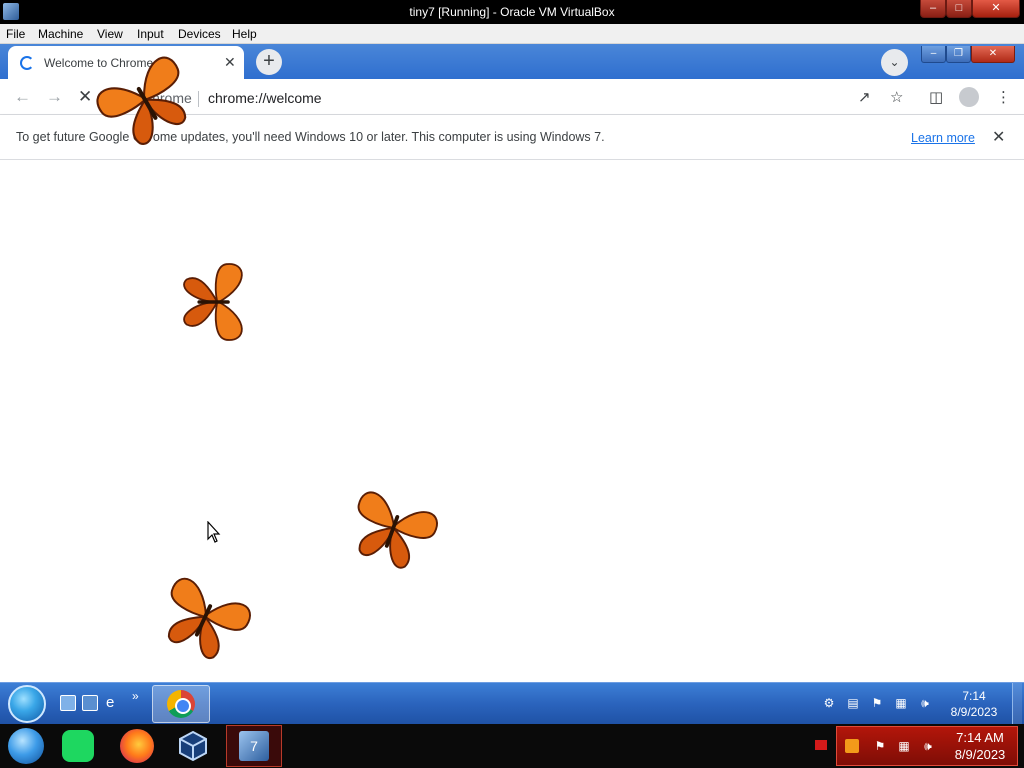  Describe the element at coordinates (26, 746) in the screenshot. I see `host-start-icon` at that location.